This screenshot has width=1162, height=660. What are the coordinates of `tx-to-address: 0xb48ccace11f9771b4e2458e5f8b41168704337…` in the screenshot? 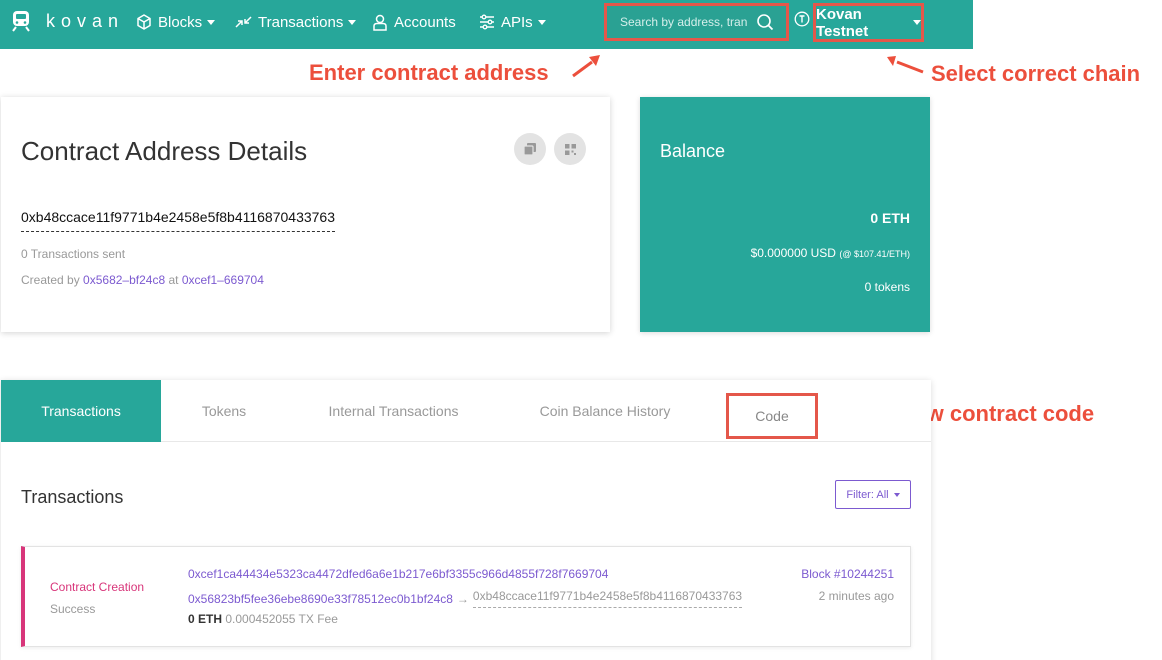 It's located at (607, 598).